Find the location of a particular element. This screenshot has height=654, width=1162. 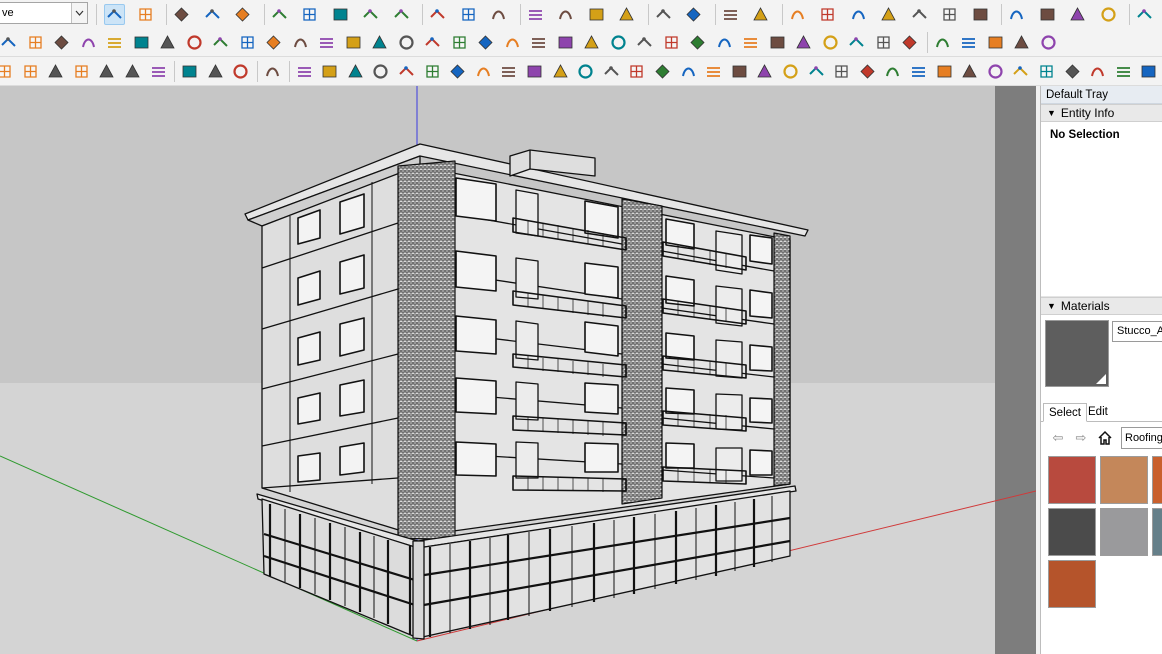

tool-26-icon is located at coordinates (918, 71).